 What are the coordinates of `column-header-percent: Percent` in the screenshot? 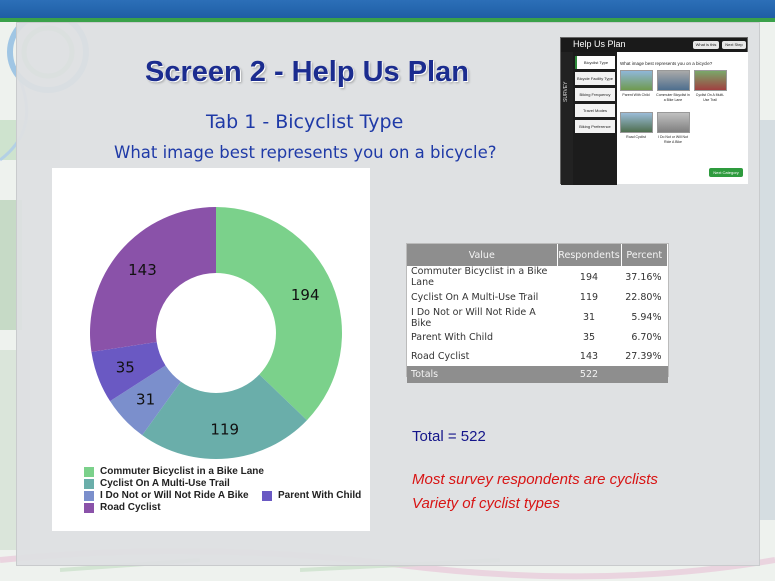 It's located at (644, 255).